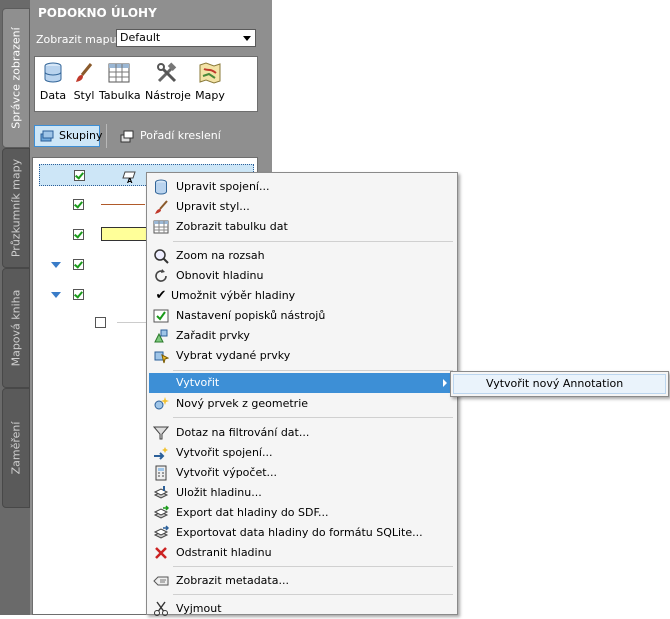 The image size is (670, 619). What do you see at coordinates (167, 73) in the screenshot?
I see `tools-icon` at bounding box center [167, 73].